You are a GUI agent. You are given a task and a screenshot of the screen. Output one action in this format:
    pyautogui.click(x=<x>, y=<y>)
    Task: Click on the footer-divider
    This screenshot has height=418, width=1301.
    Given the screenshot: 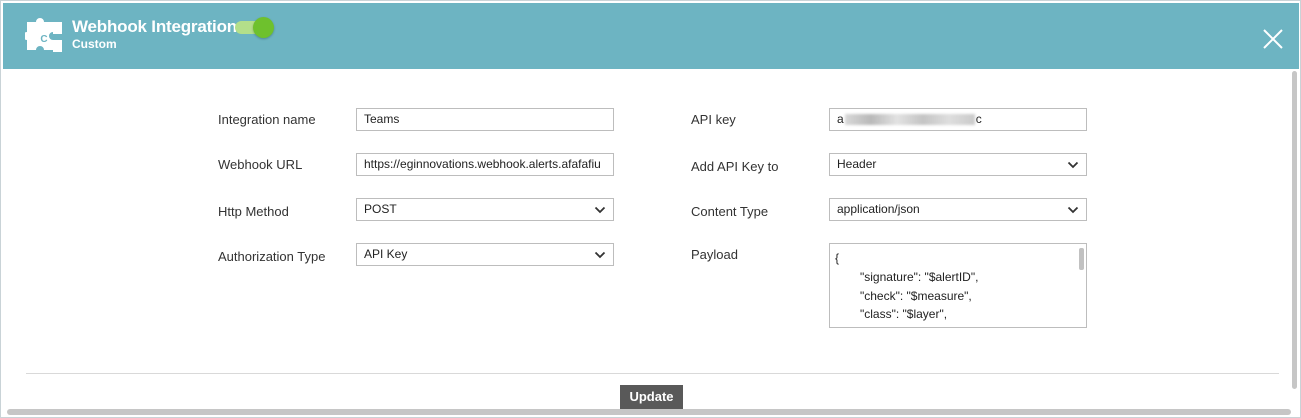 What is the action you would take?
    pyautogui.click(x=652, y=373)
    